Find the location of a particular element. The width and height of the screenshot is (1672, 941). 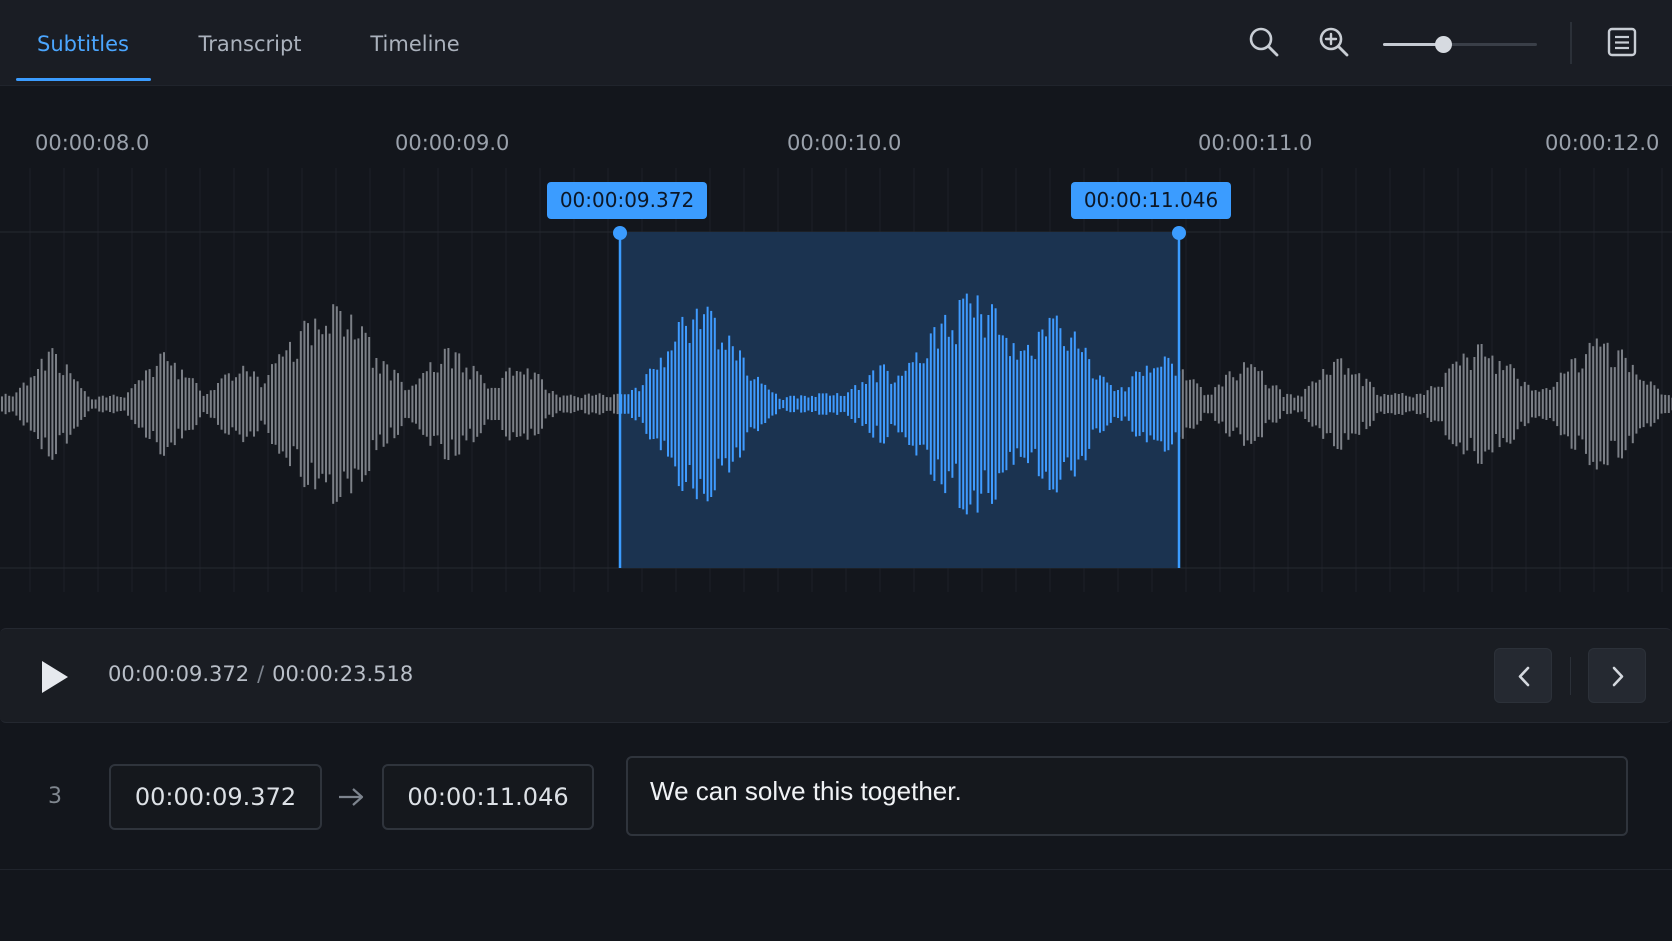

selection-start-label: 00:00:09.372 is located at coordinates (627, 200).